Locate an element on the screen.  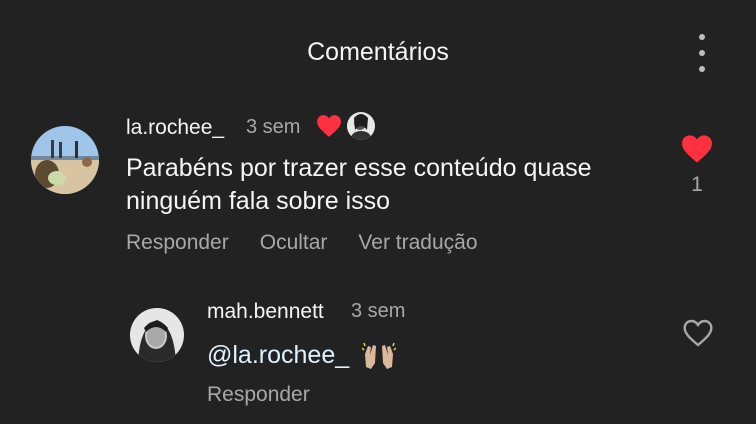
like-count: 1 is located at coordinates (697, 185).